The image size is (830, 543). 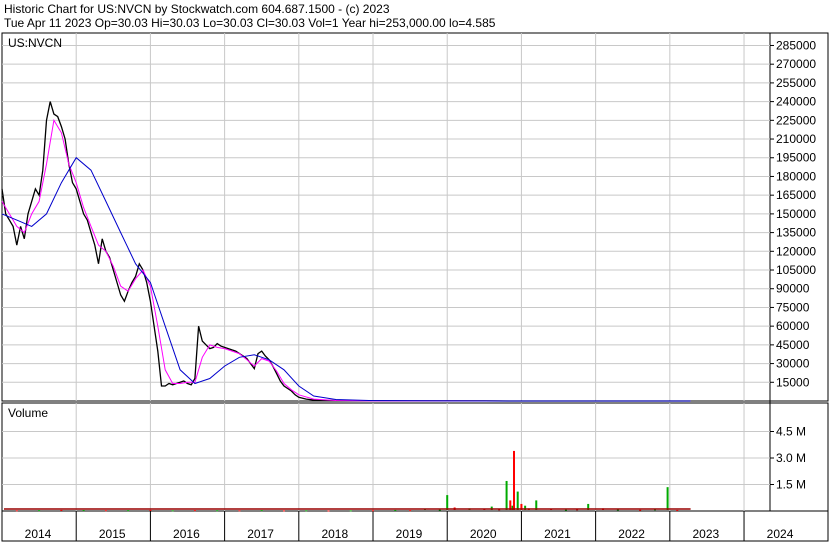 I want to click on price-tick-label: 60000, so click(x=793, y=326).